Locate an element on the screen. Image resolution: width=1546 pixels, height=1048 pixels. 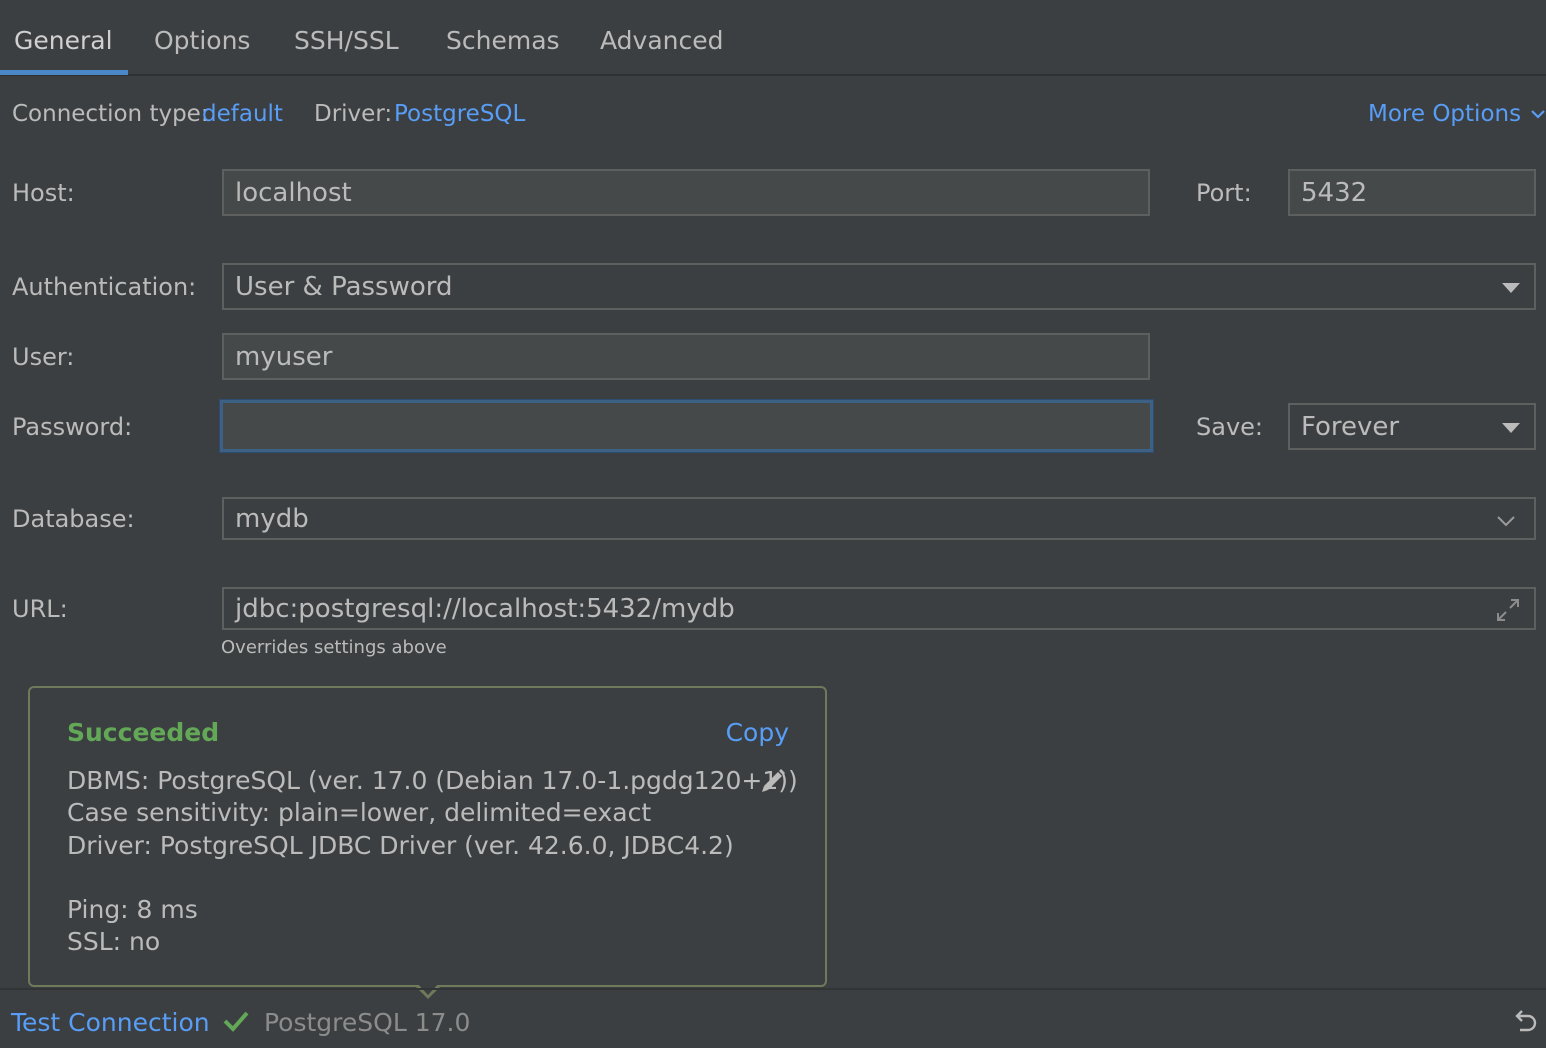
url-label: URL: is located at coordinates (40, 609).